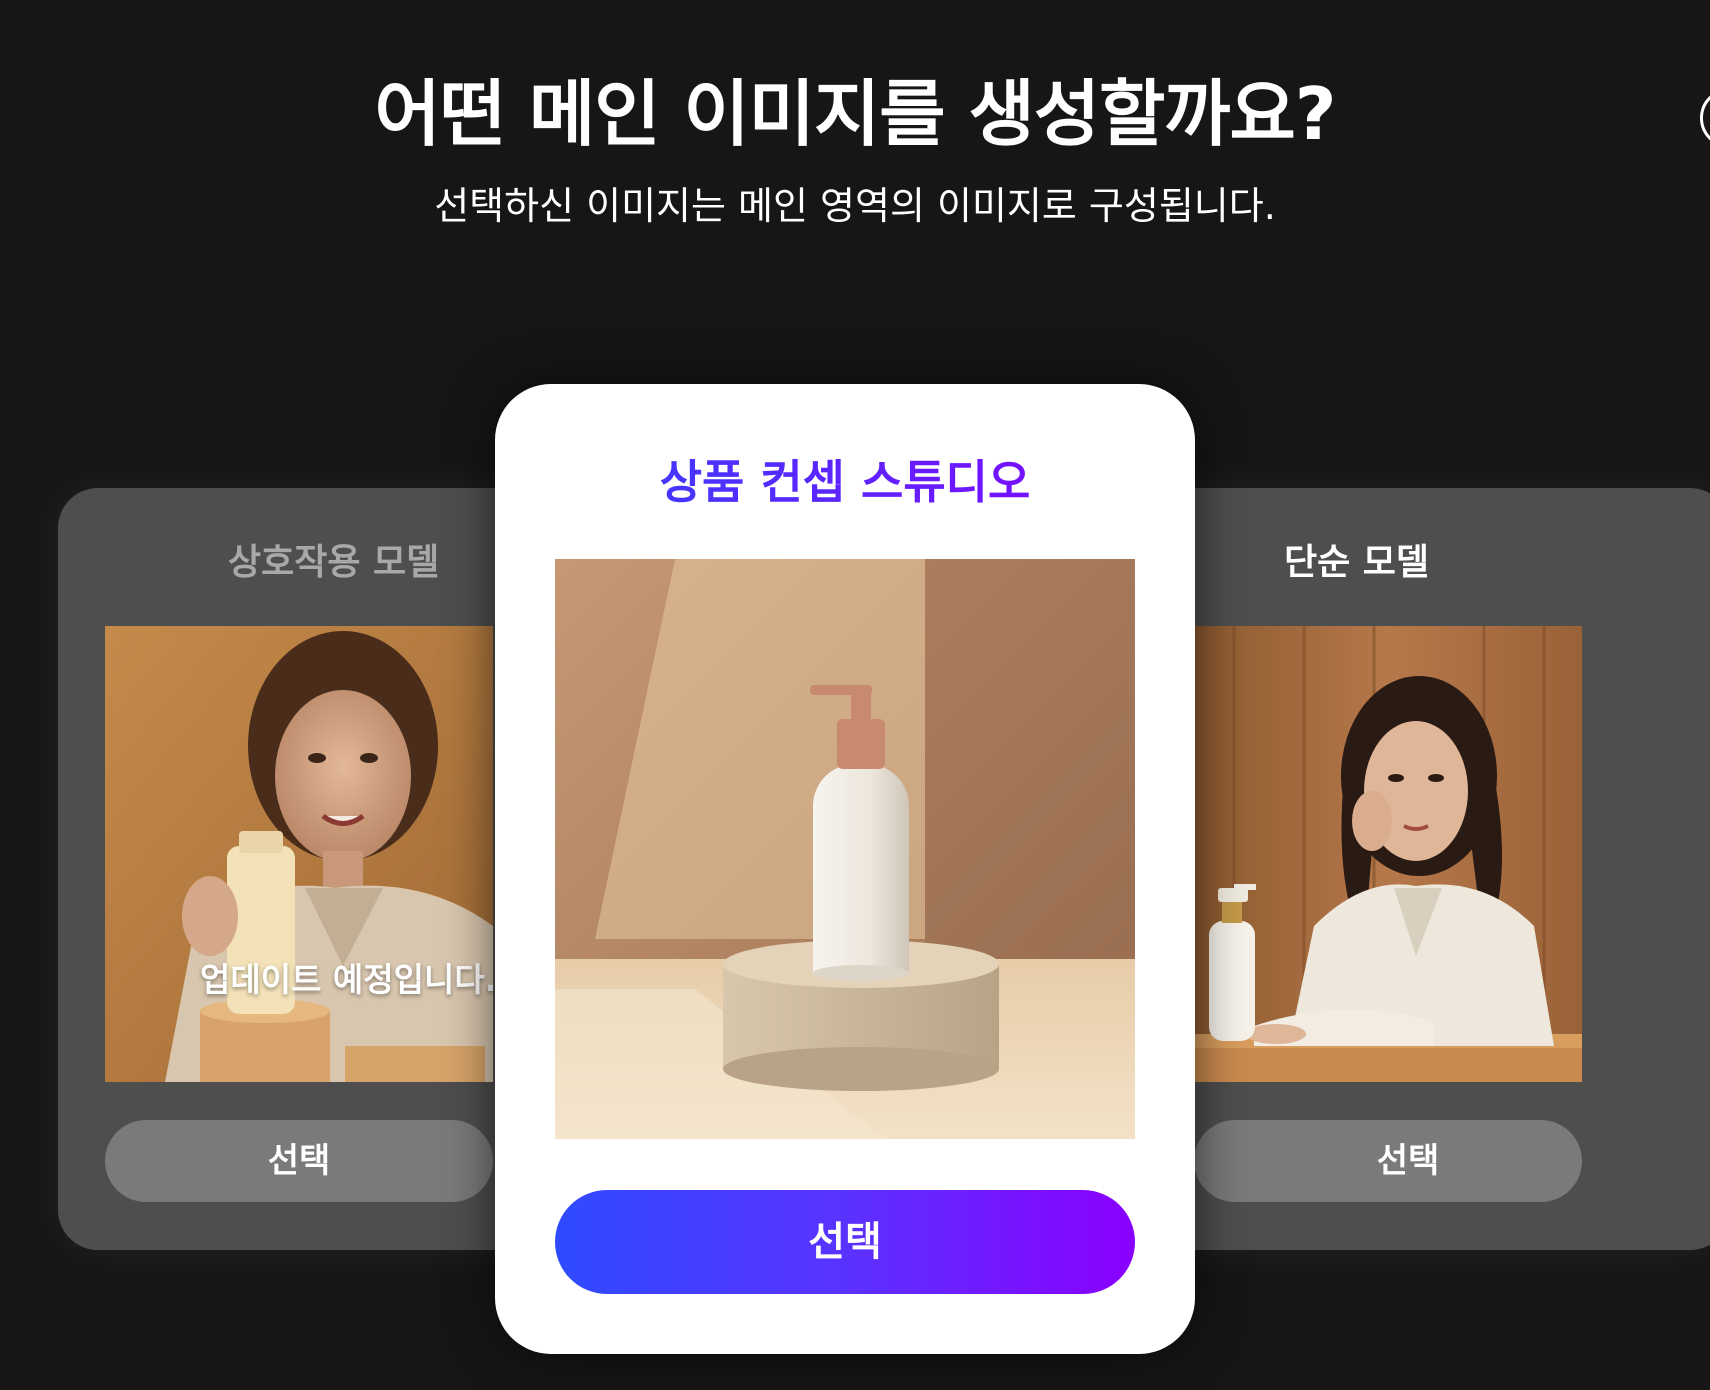 The height and width of the screenshot is (1390, 1710). I want to click on card-title: 상호작용 모델, so click(334, 562).